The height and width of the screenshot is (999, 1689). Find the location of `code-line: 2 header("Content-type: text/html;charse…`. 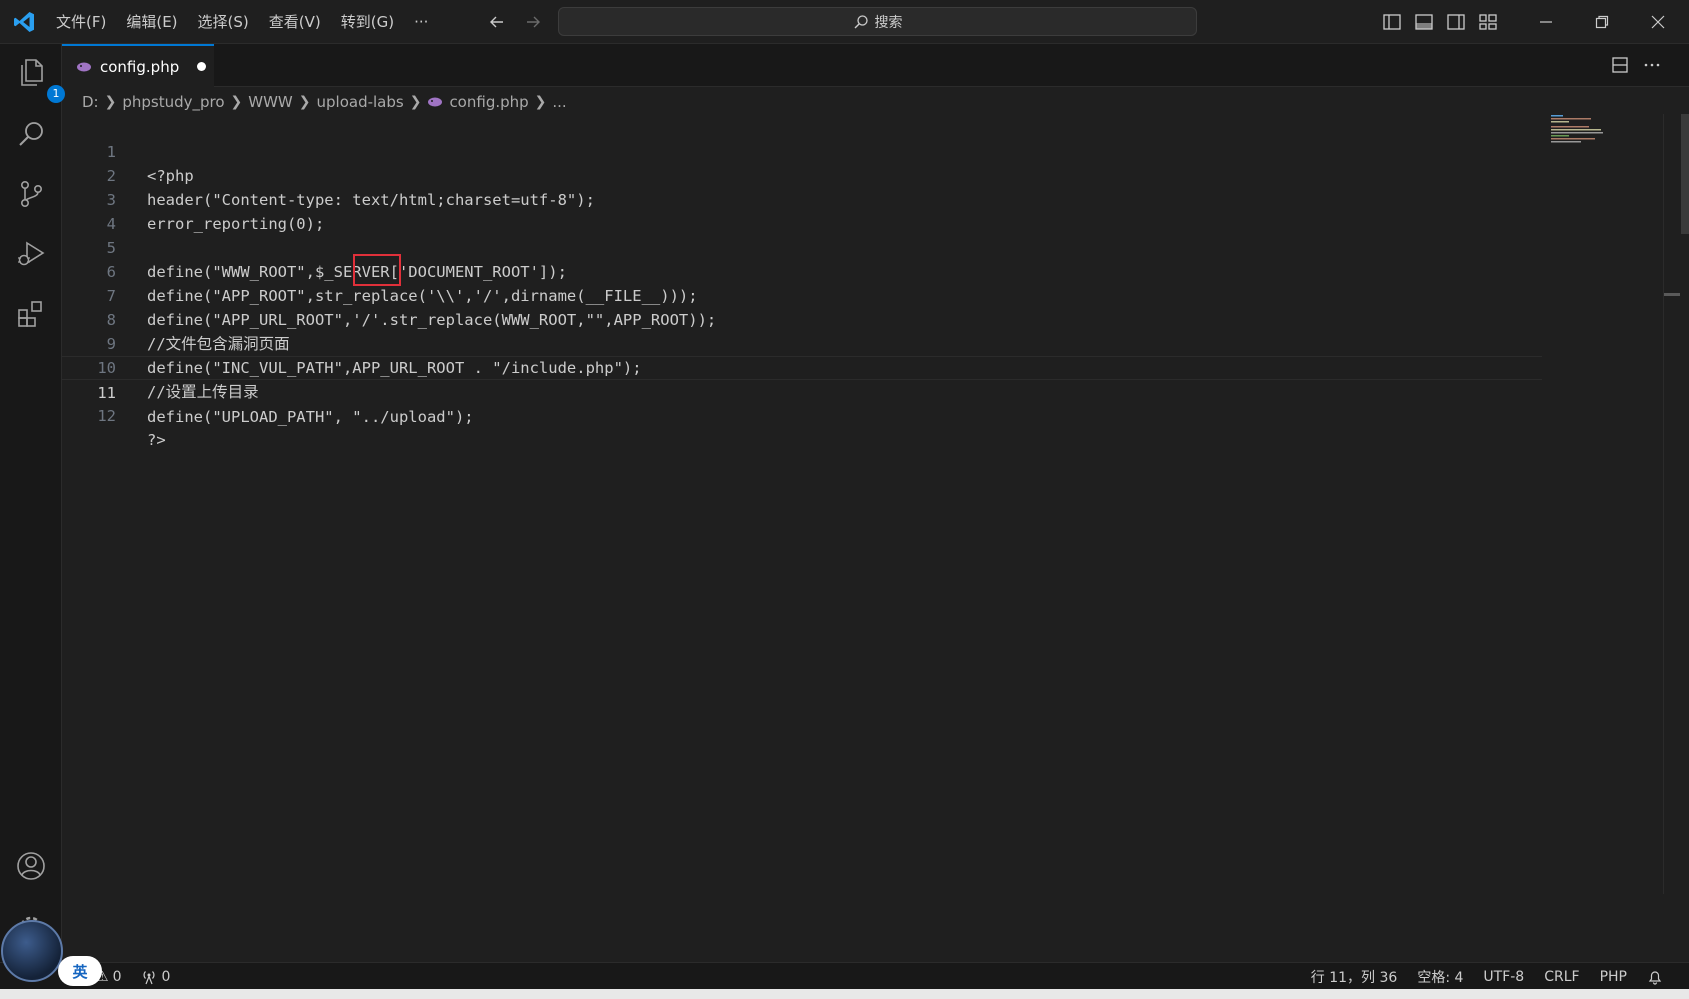

code-line: 2 header("Content-type: text/html;charse… is located at coordinates (802, 174).